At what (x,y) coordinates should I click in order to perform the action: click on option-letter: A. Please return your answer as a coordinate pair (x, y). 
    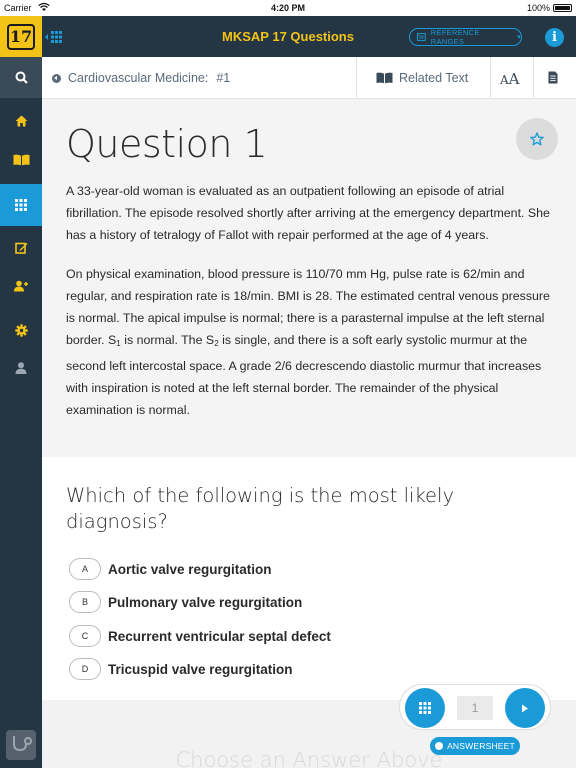
    Looking at the image, I should click on (85, 569).